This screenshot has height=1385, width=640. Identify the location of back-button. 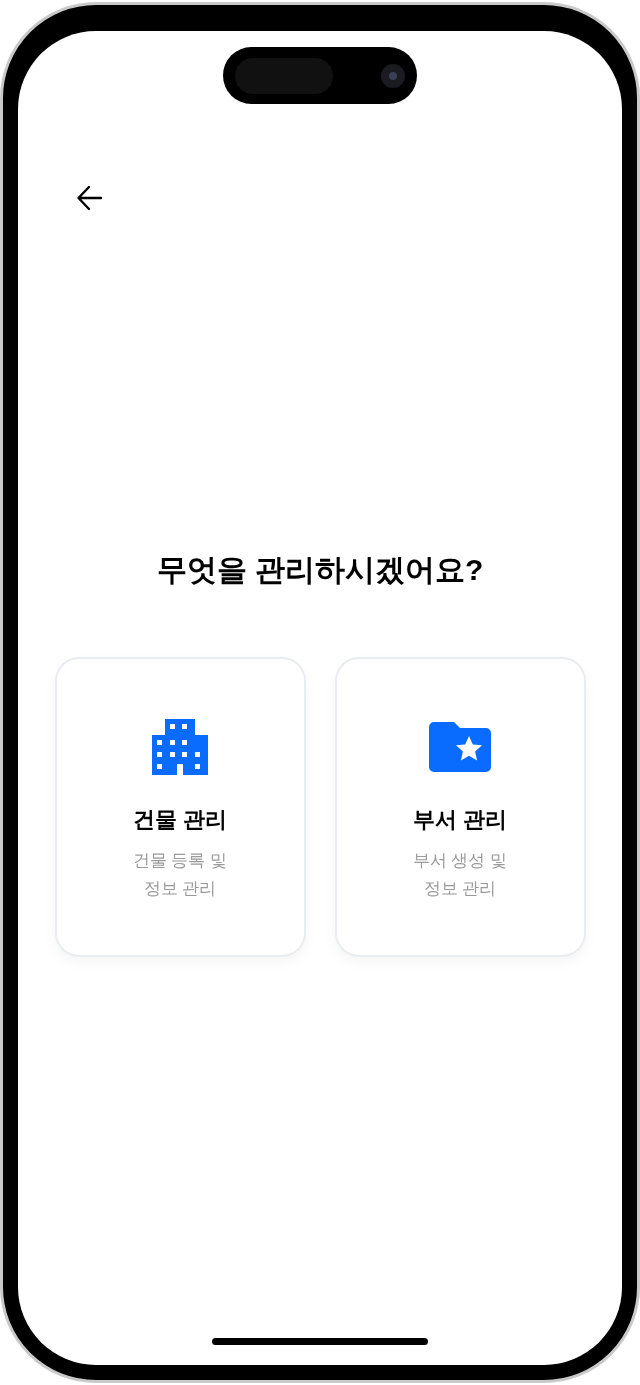
(90, 198).